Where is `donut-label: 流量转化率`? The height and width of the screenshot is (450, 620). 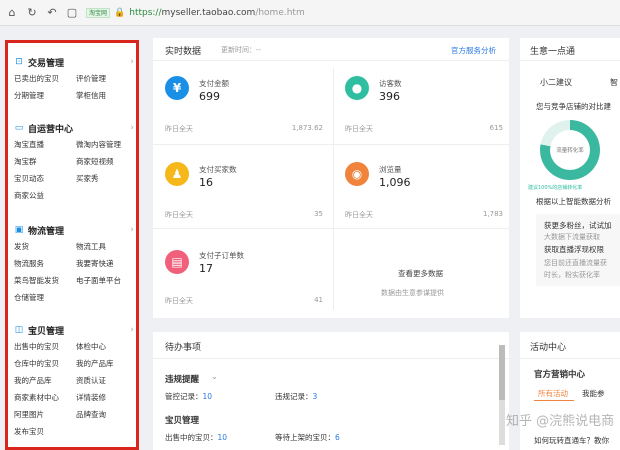
donut-label: 流量转化率 is located at coordinates (570, 150).